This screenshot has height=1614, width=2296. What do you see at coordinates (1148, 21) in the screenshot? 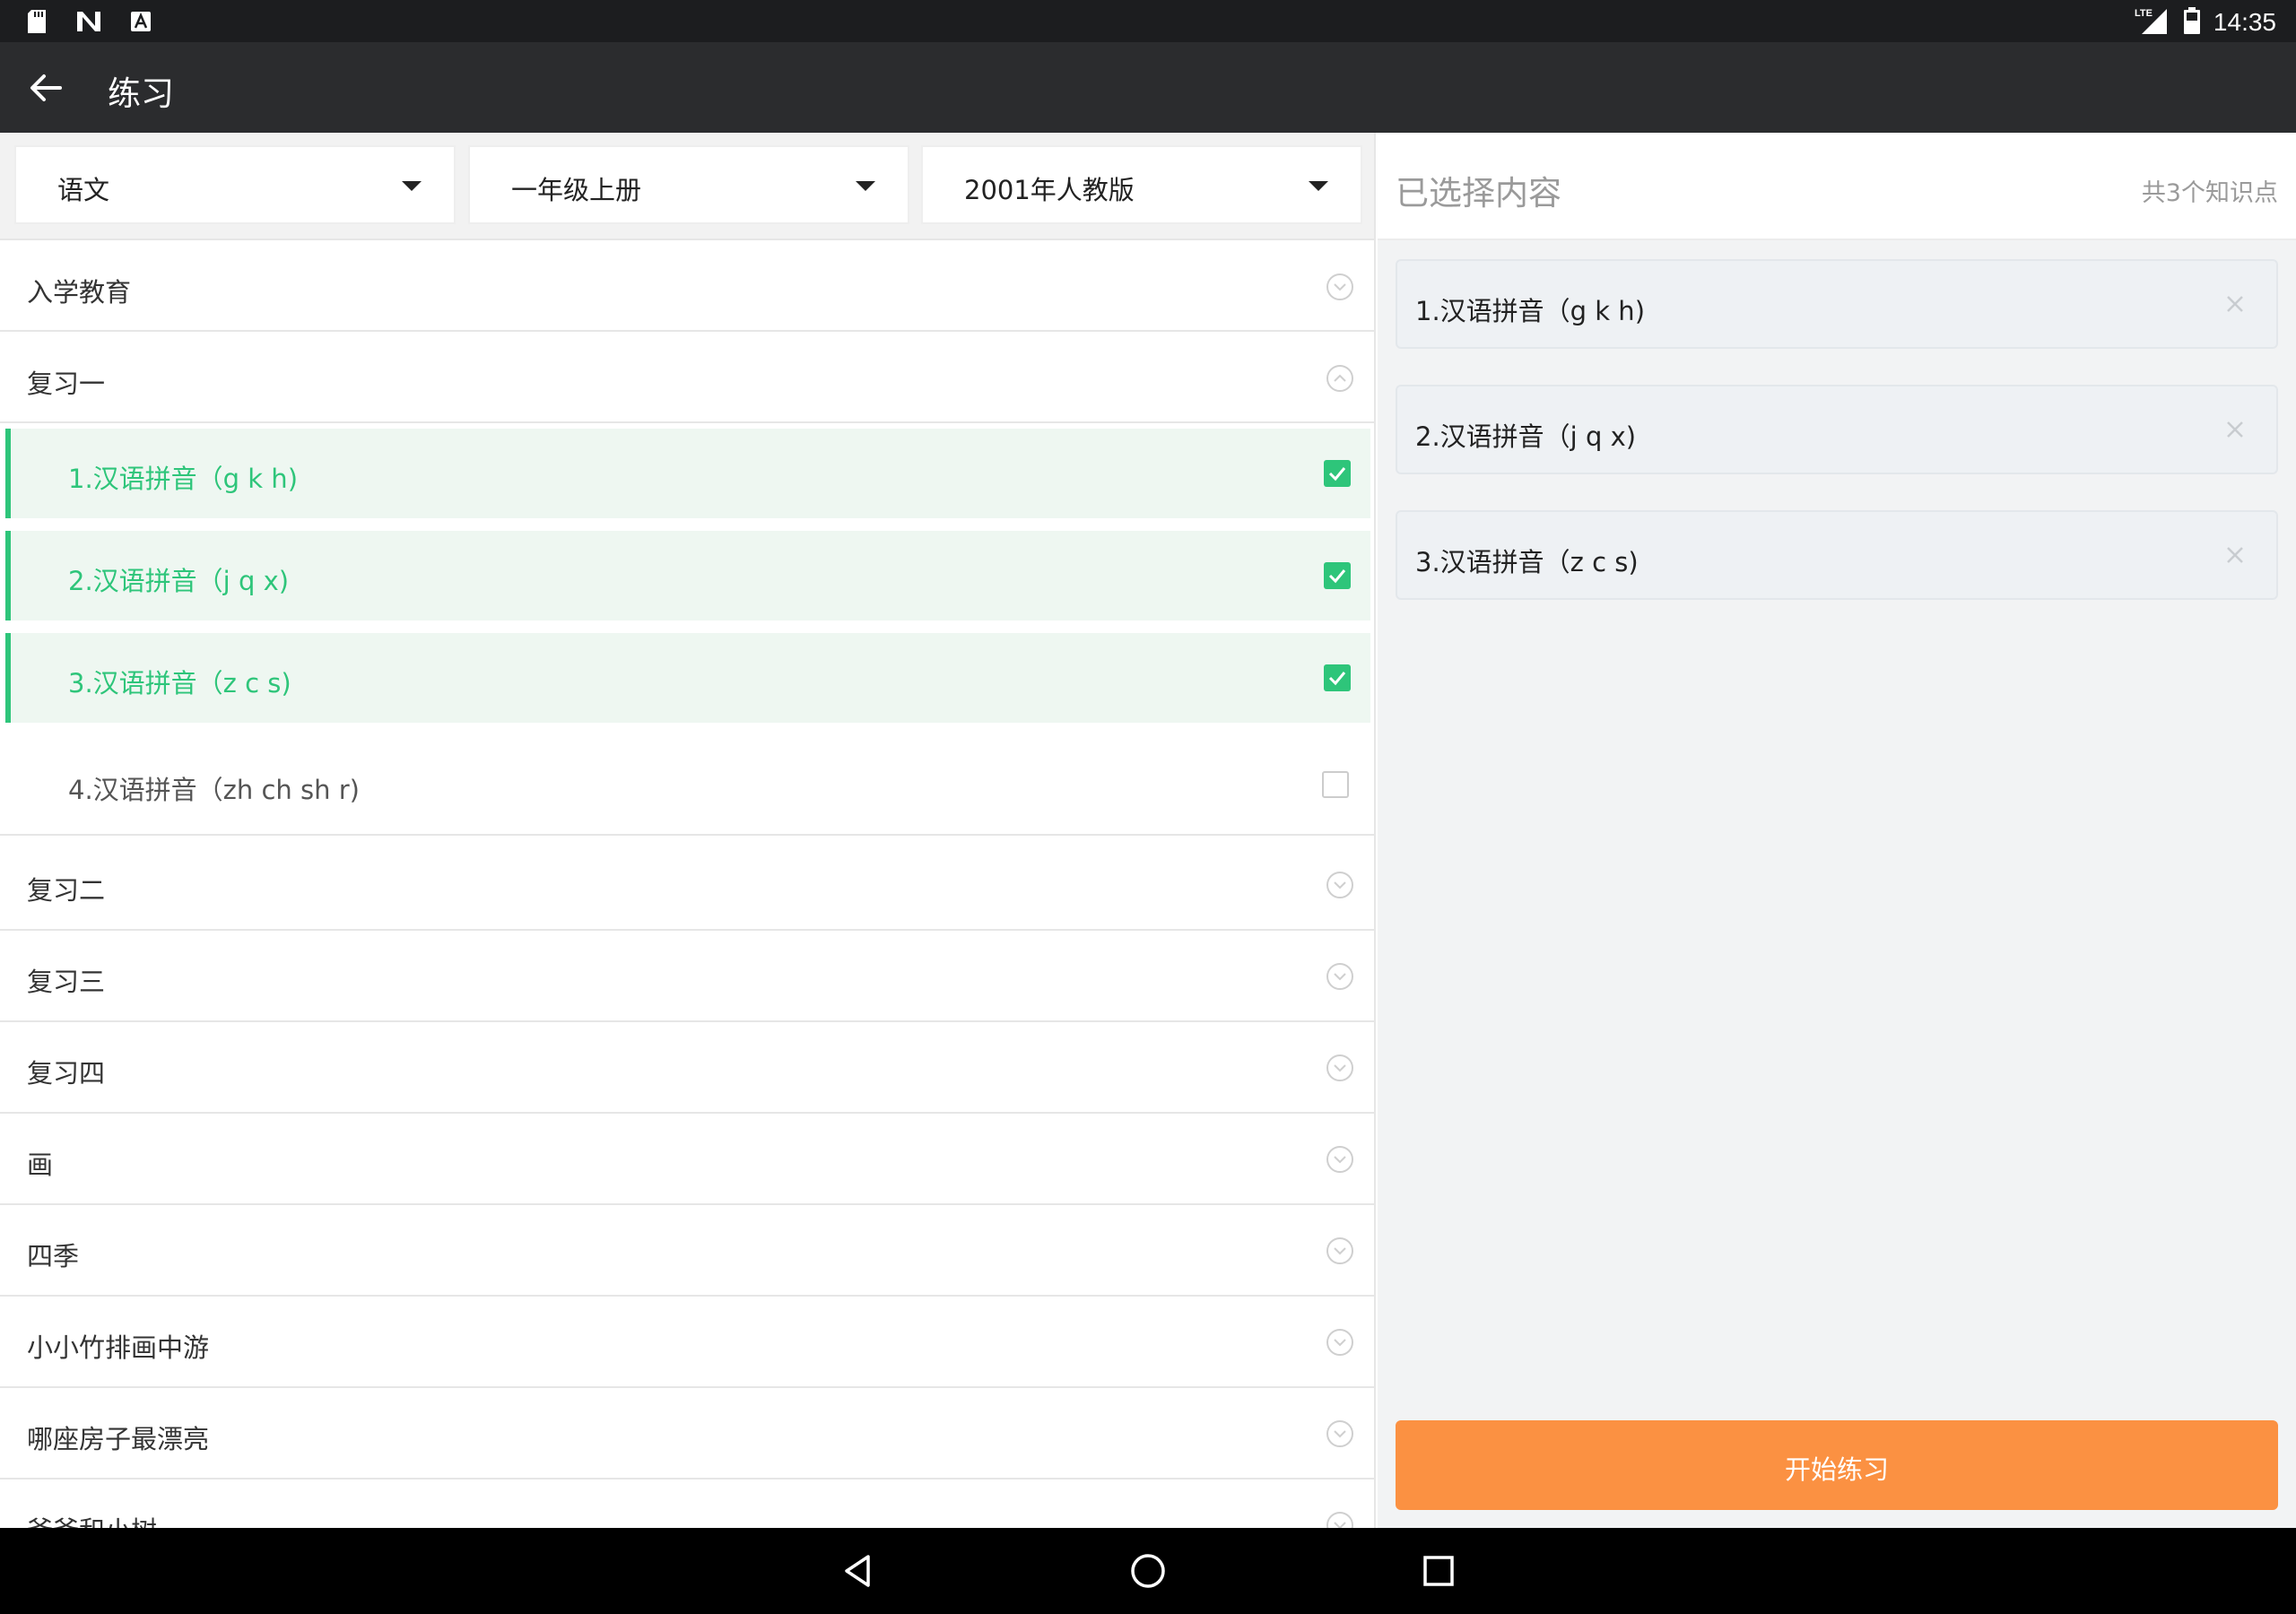
I see `status-bar: LTE 14:35` at bounding box center [1148, 21].